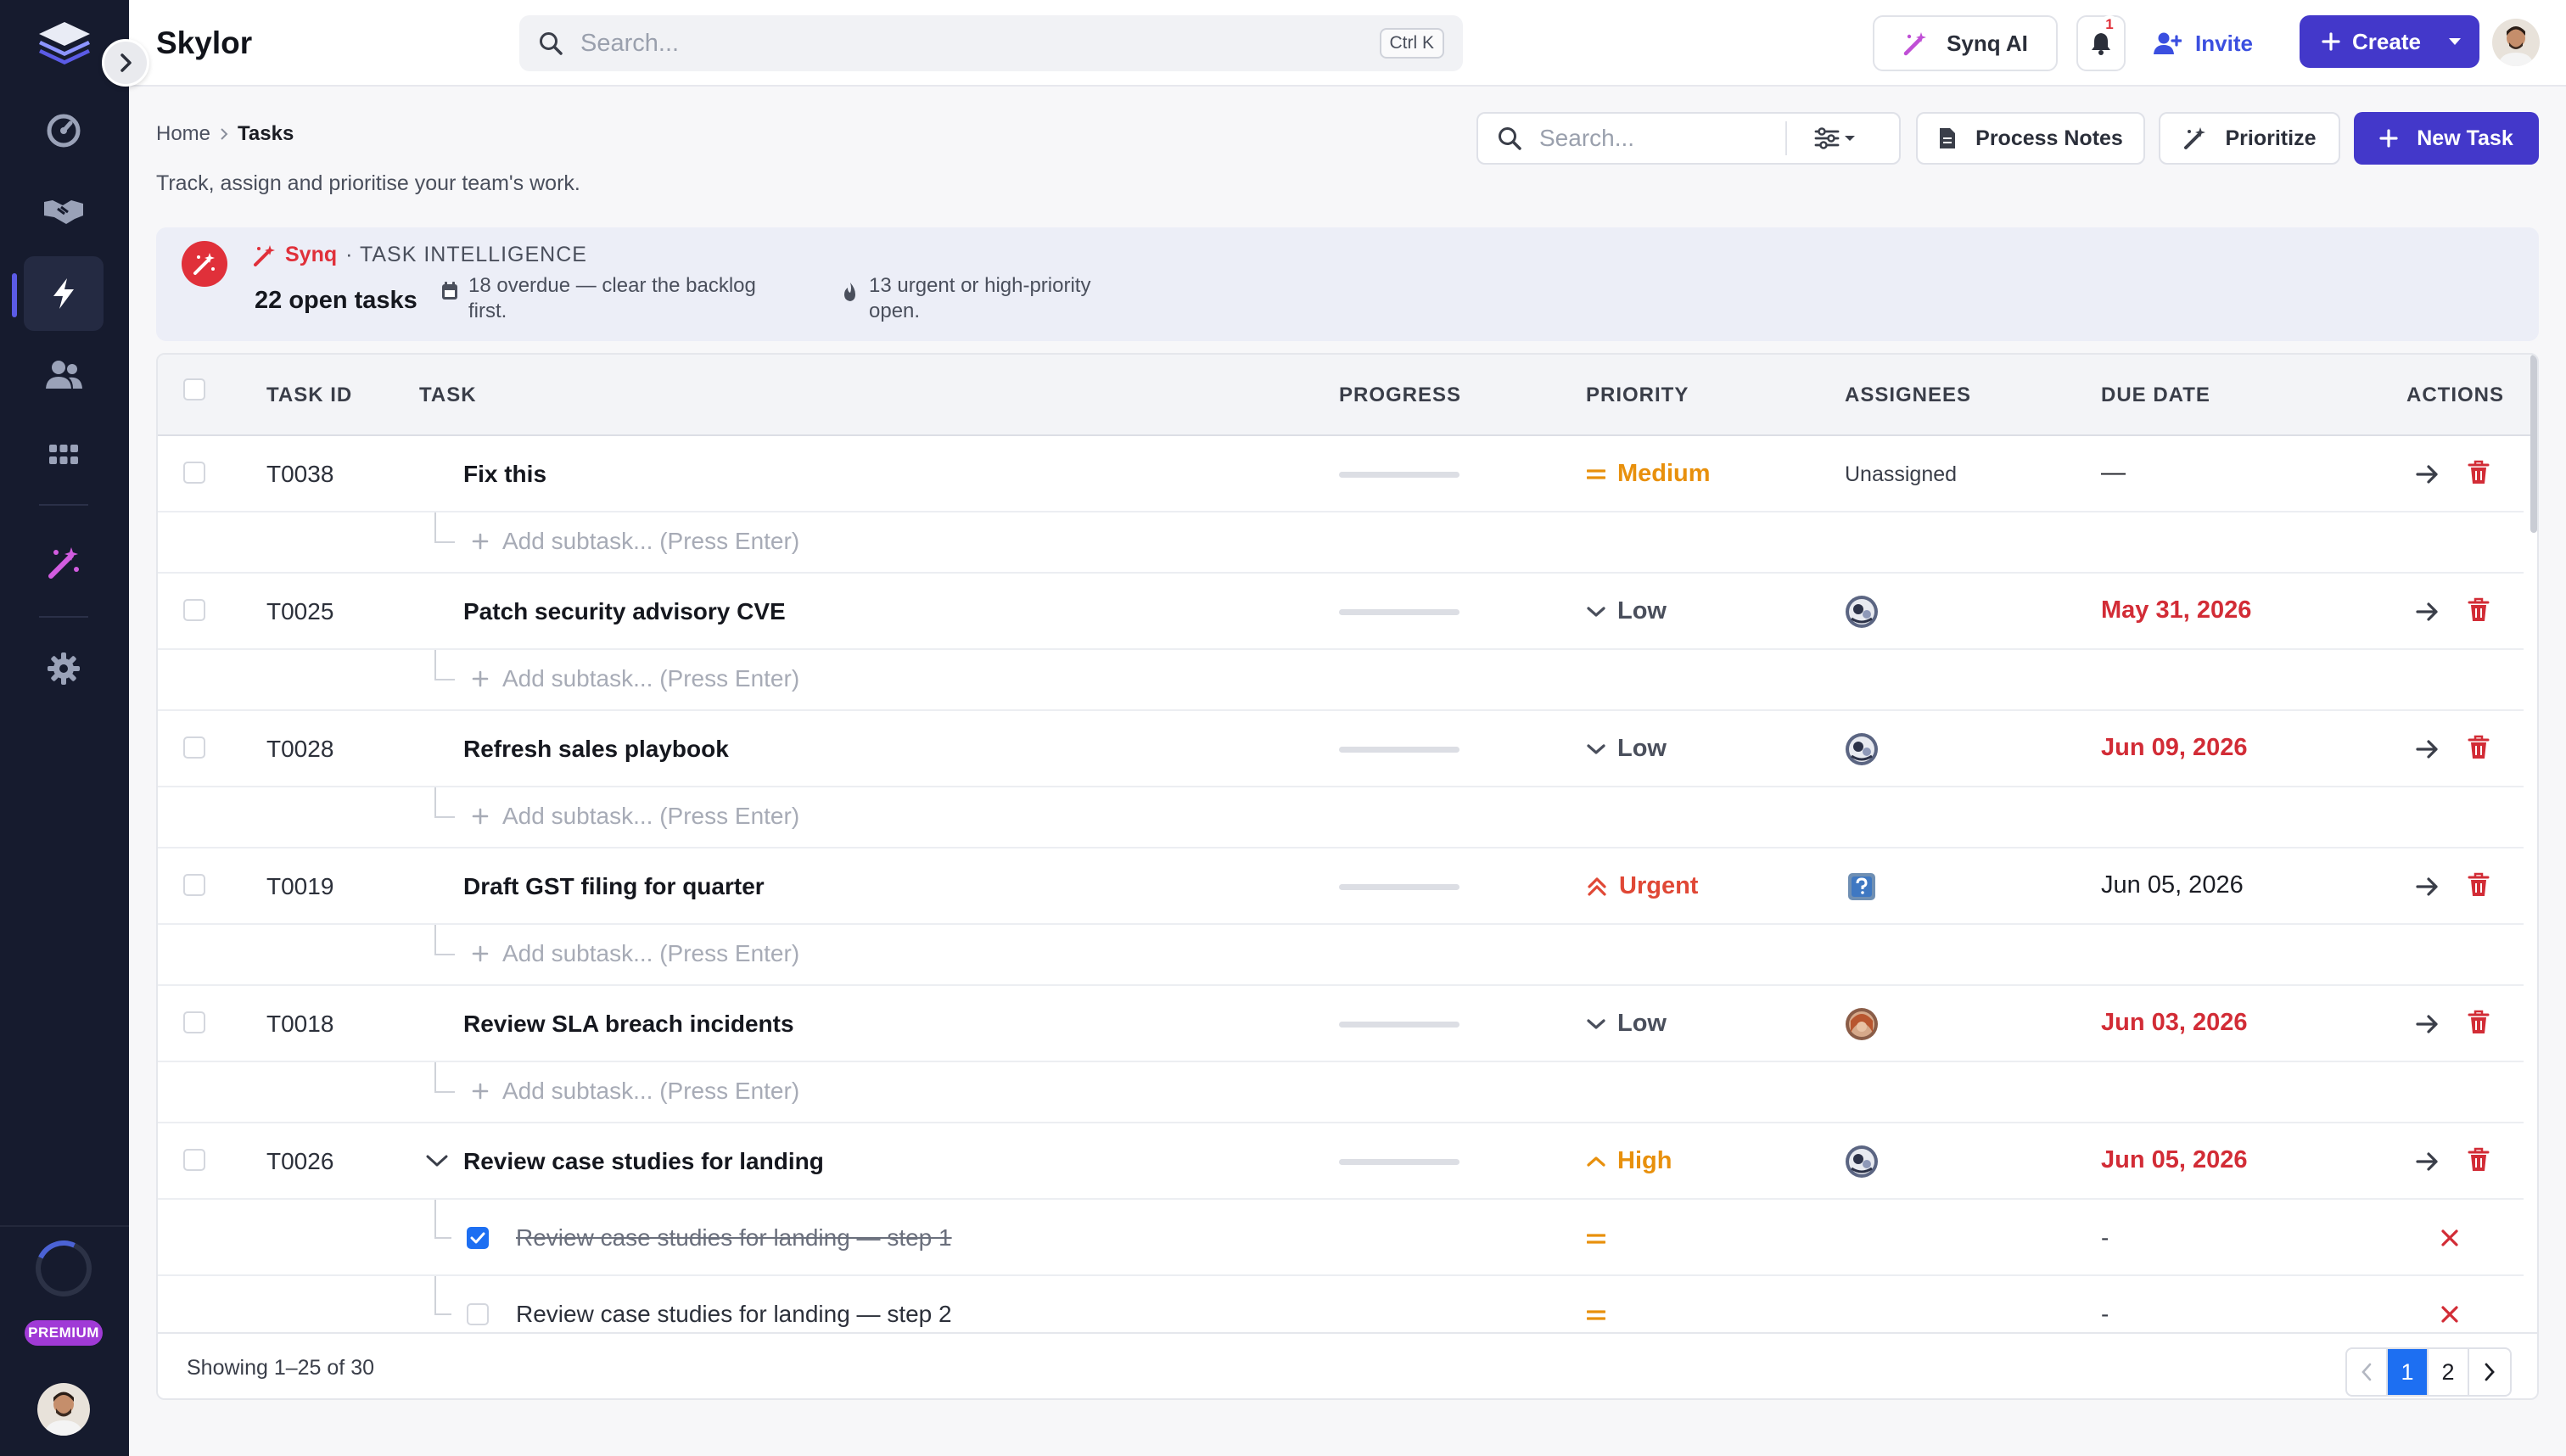 This screenshot has height=1456, width=2566. What do you see at coordinates (2533, 444) in the screenshot?
I see `table-scrollbar` at bounding box center [2533, 444].